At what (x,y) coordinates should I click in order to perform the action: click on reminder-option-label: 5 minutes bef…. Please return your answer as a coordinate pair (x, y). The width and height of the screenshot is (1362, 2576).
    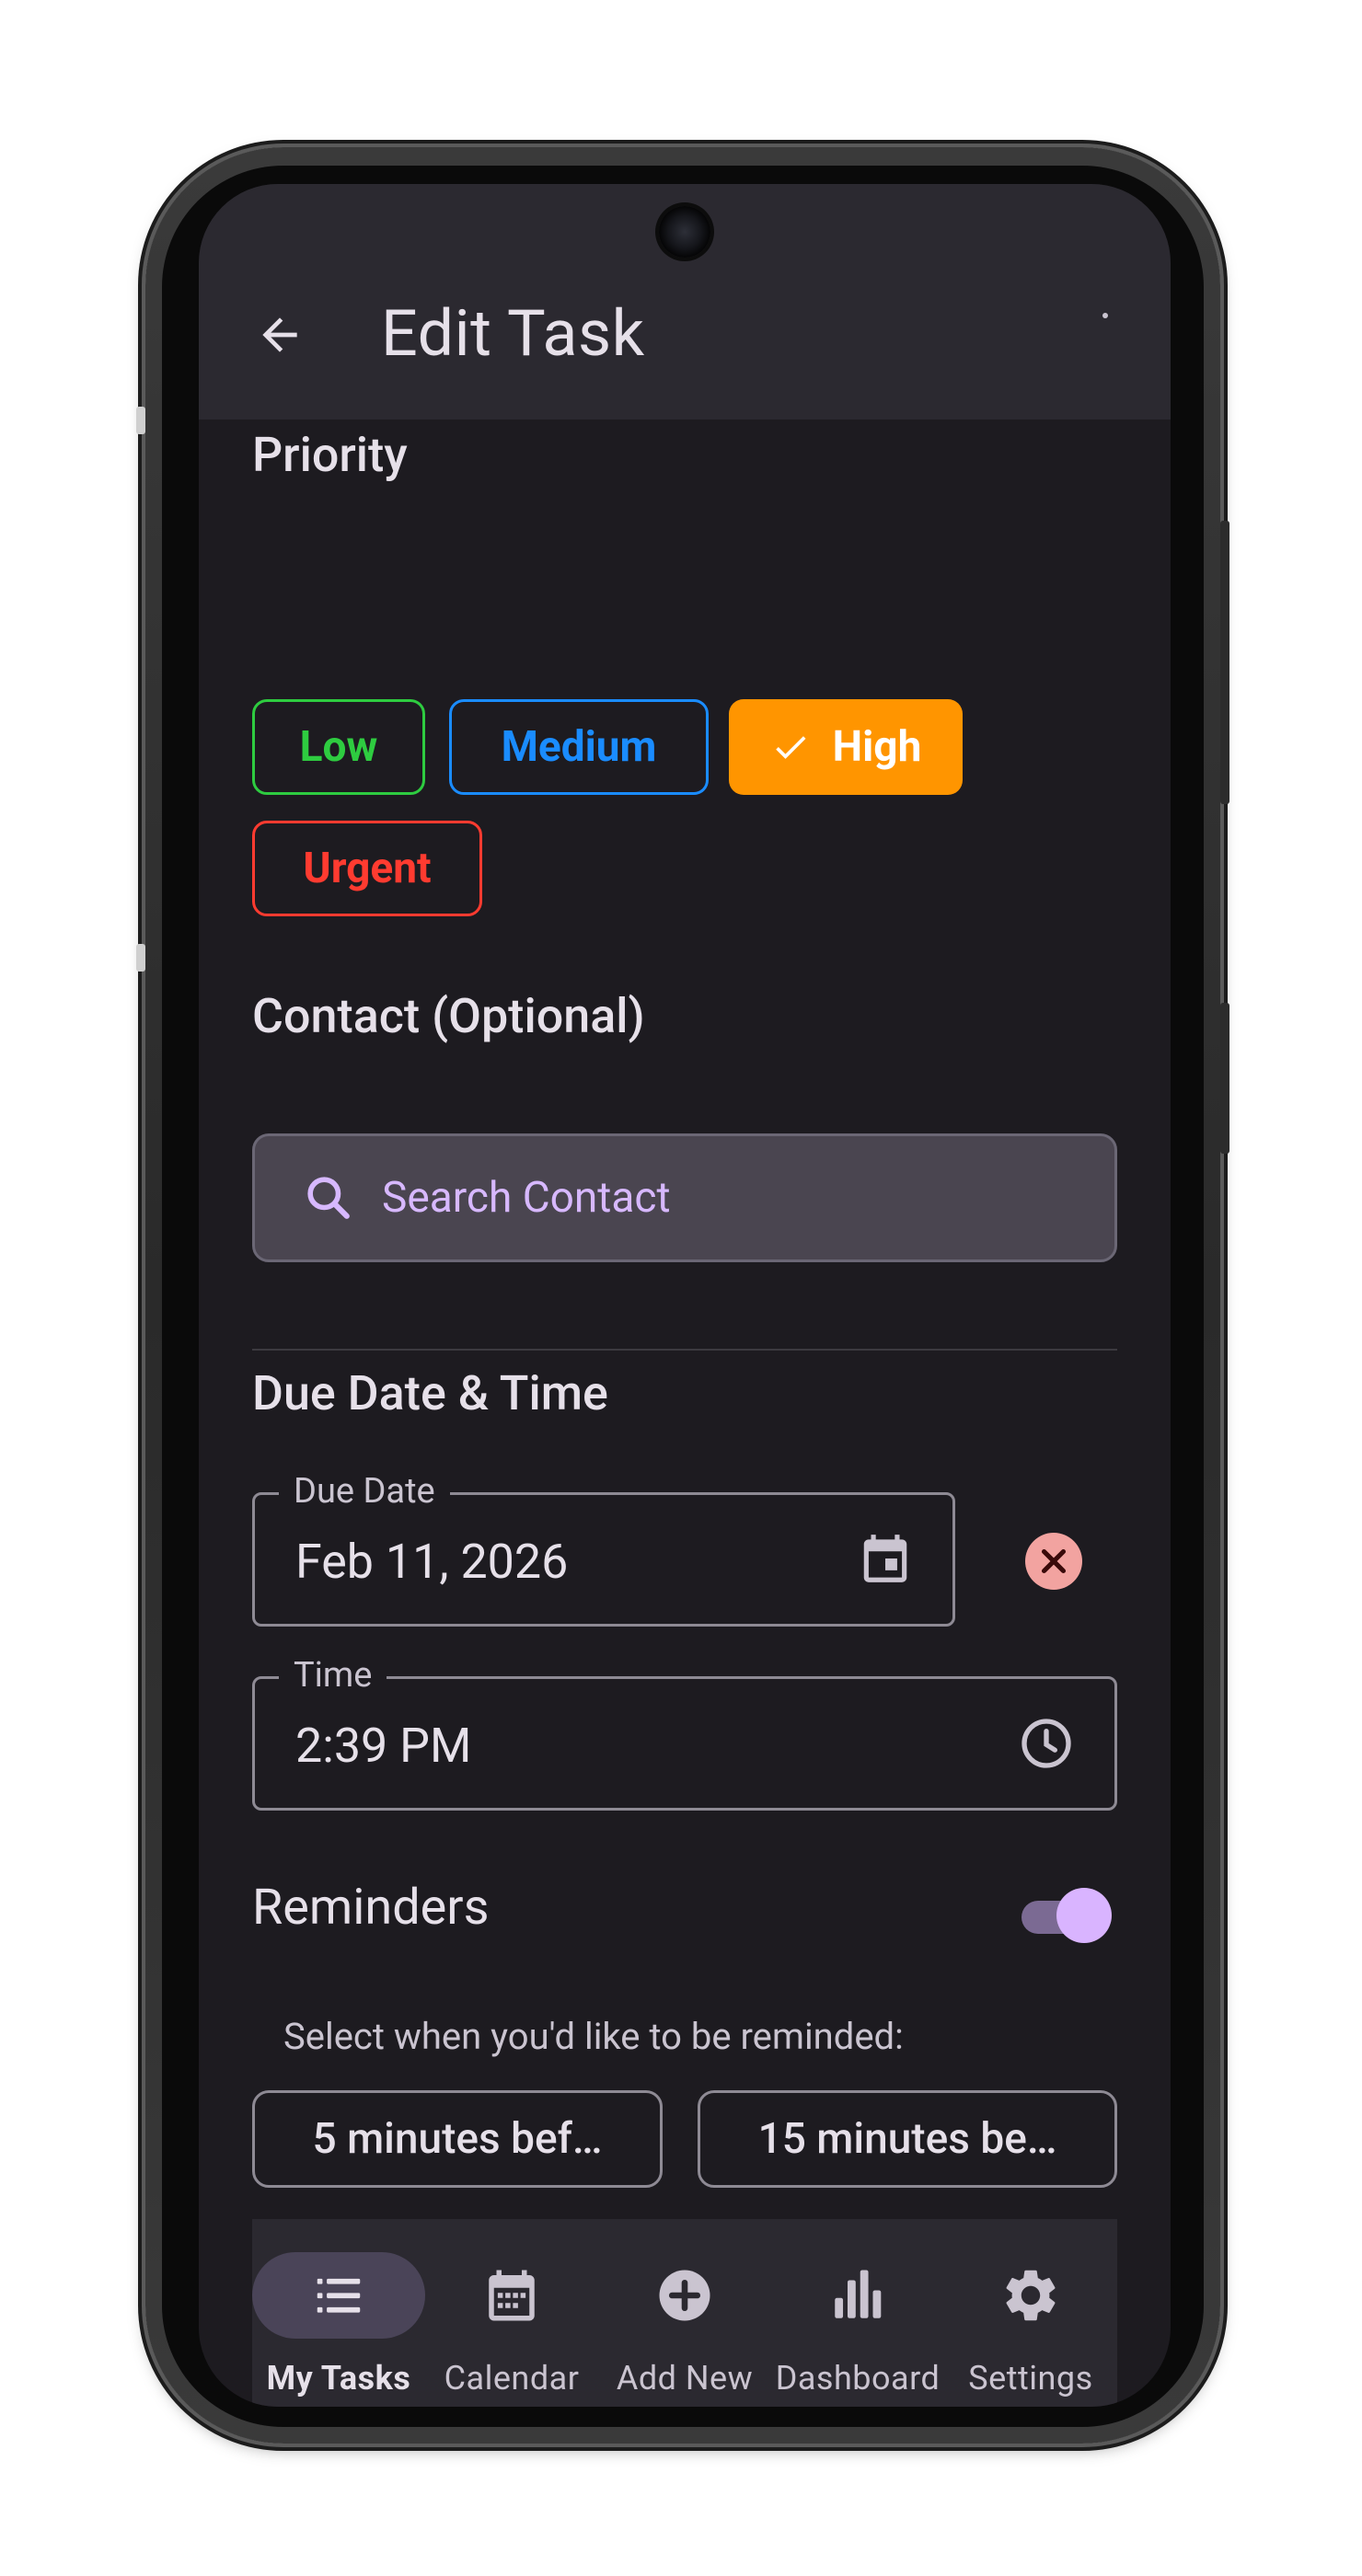
    Looking at the image, I should click on (457, 2139).